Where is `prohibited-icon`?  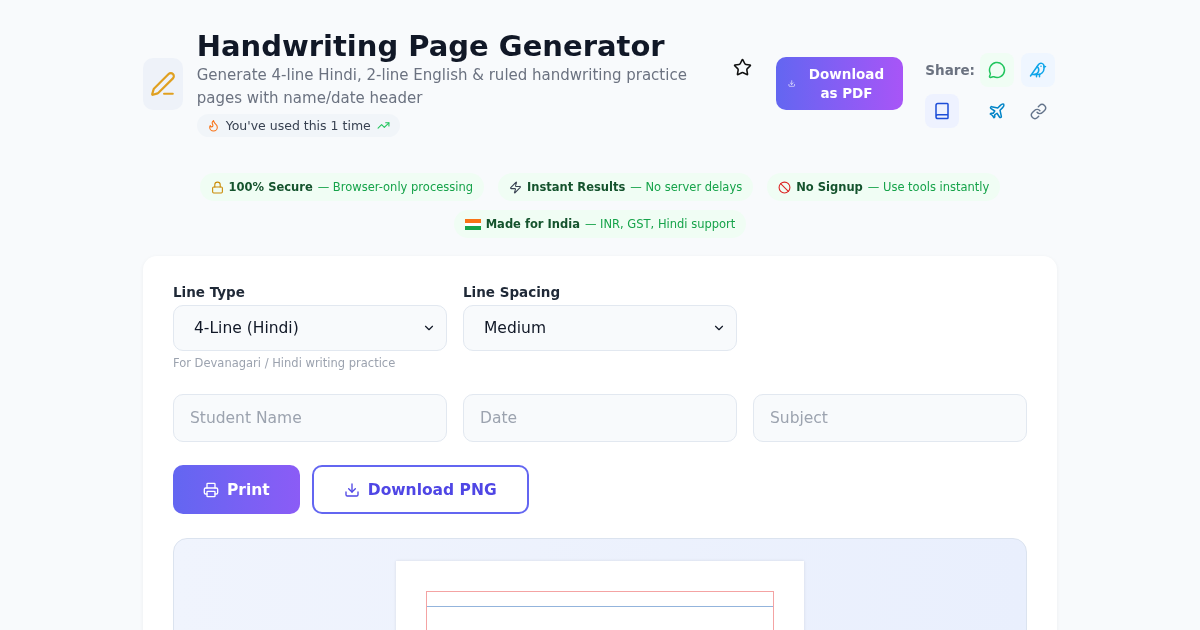
prohibited-icon is located at coordinates (785, 187).